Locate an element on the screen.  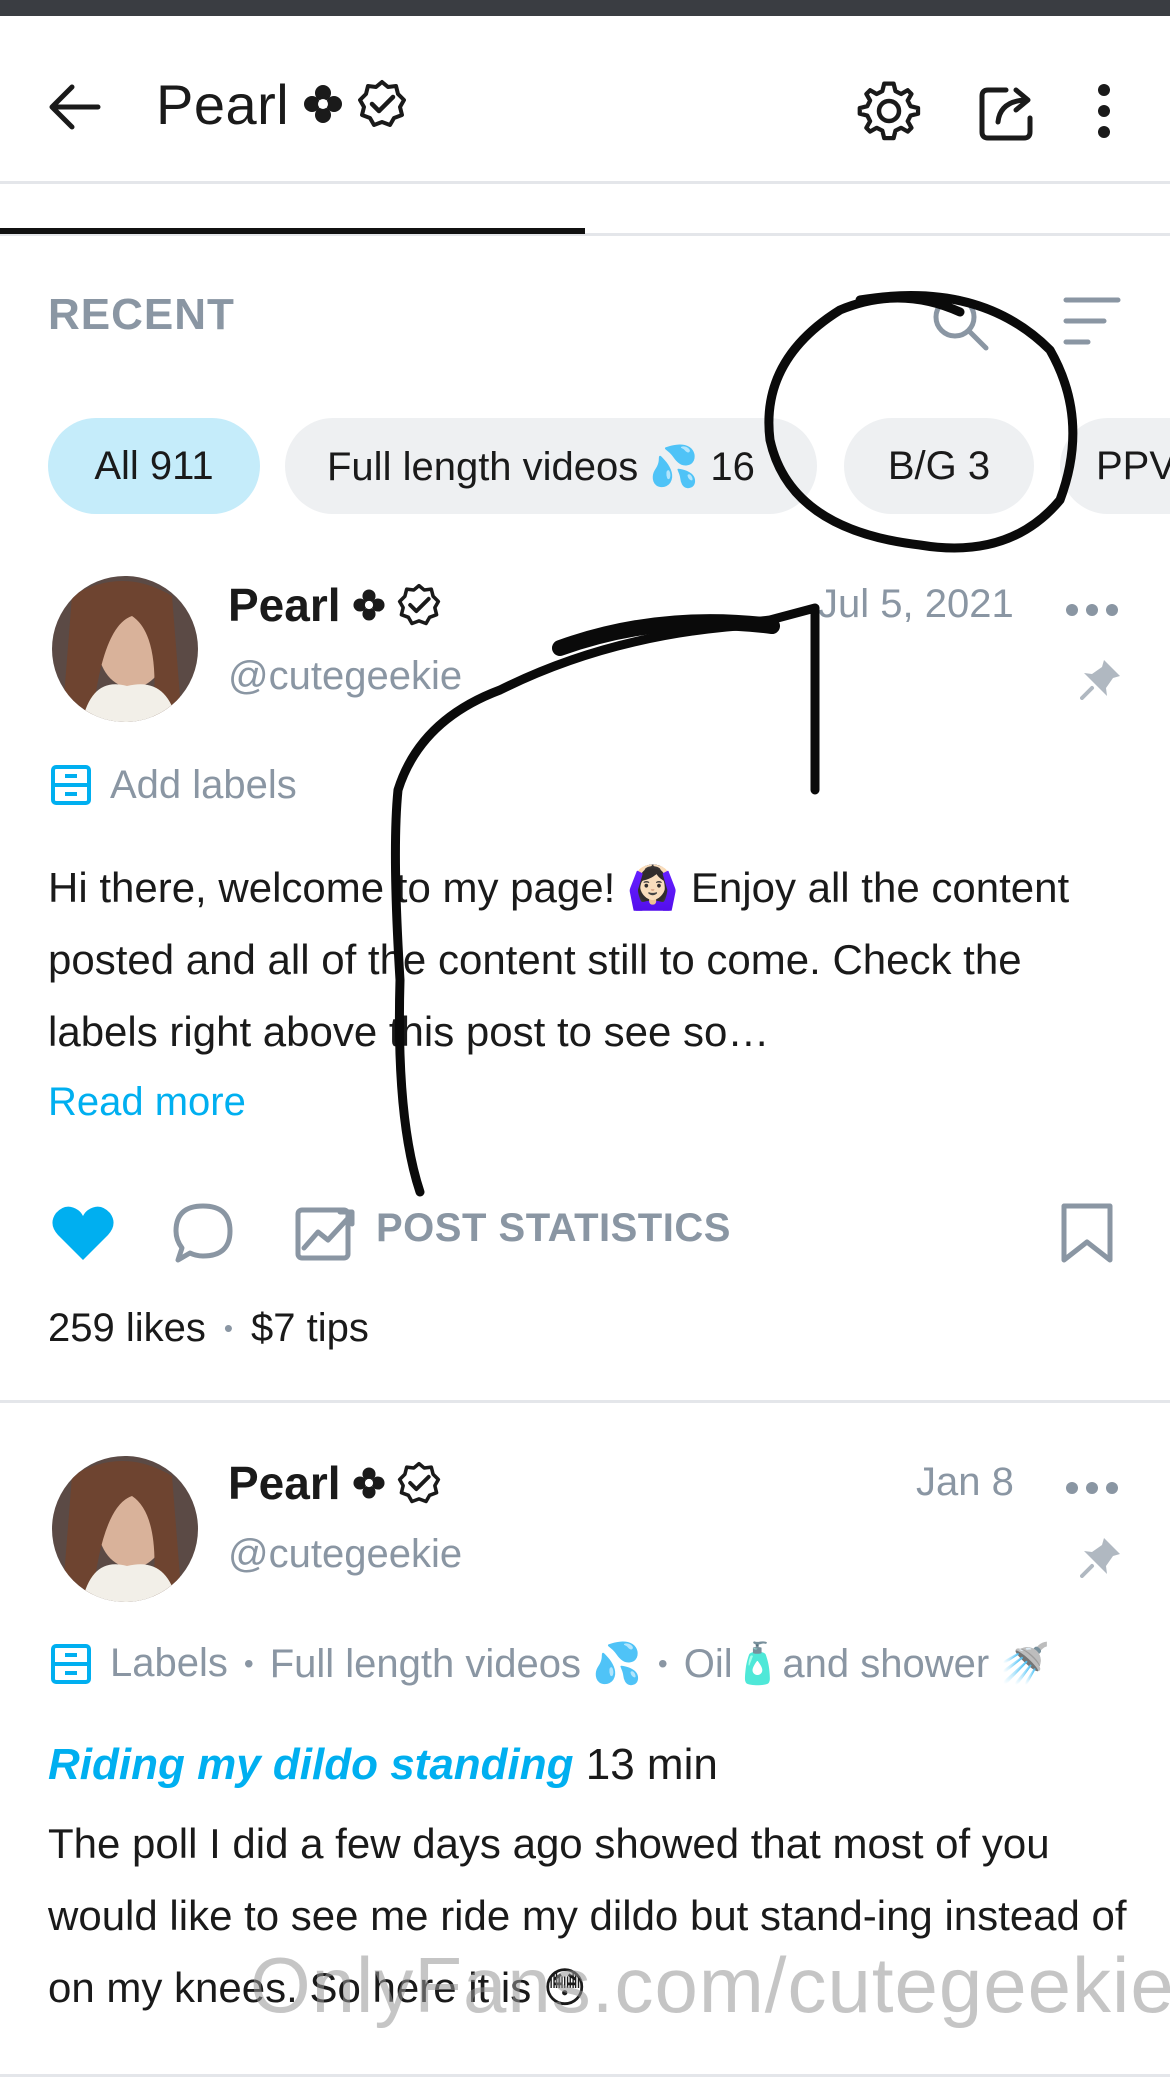
likes-tips-row: 259 likes • $7 tips is located at coordinates (208, 1328).